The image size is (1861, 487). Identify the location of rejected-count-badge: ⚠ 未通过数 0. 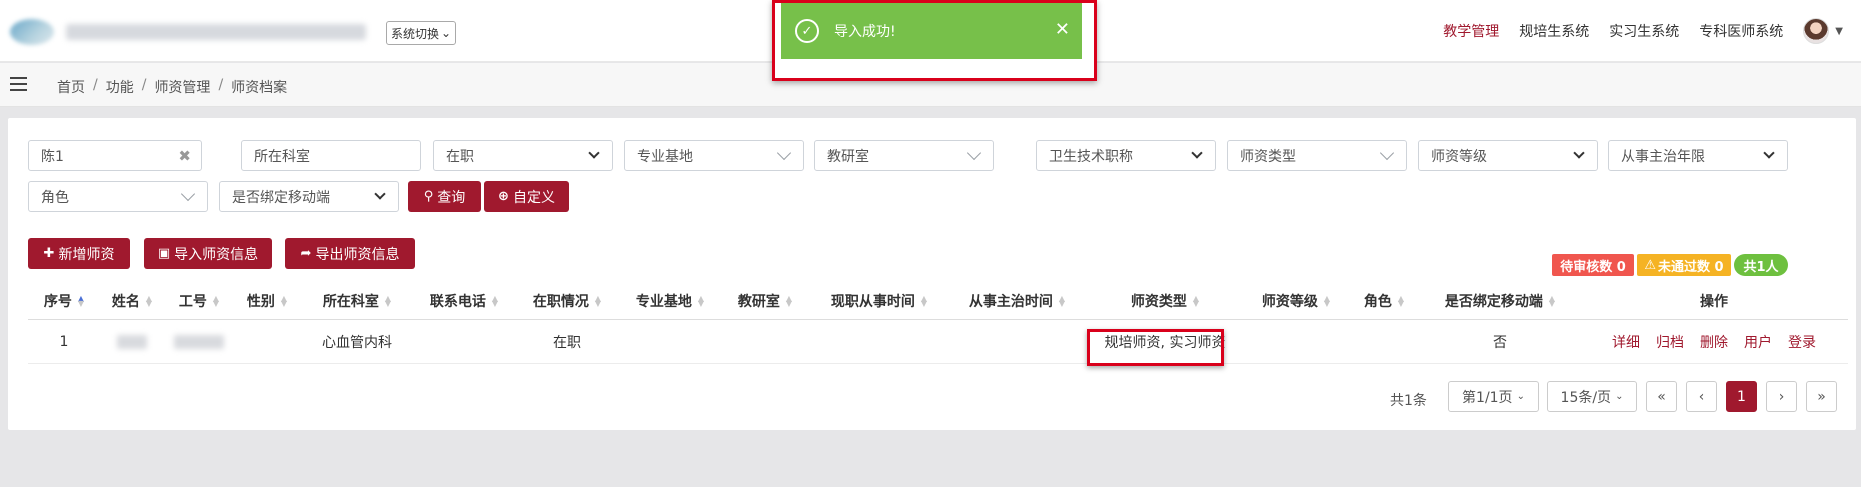
(1684, 265).